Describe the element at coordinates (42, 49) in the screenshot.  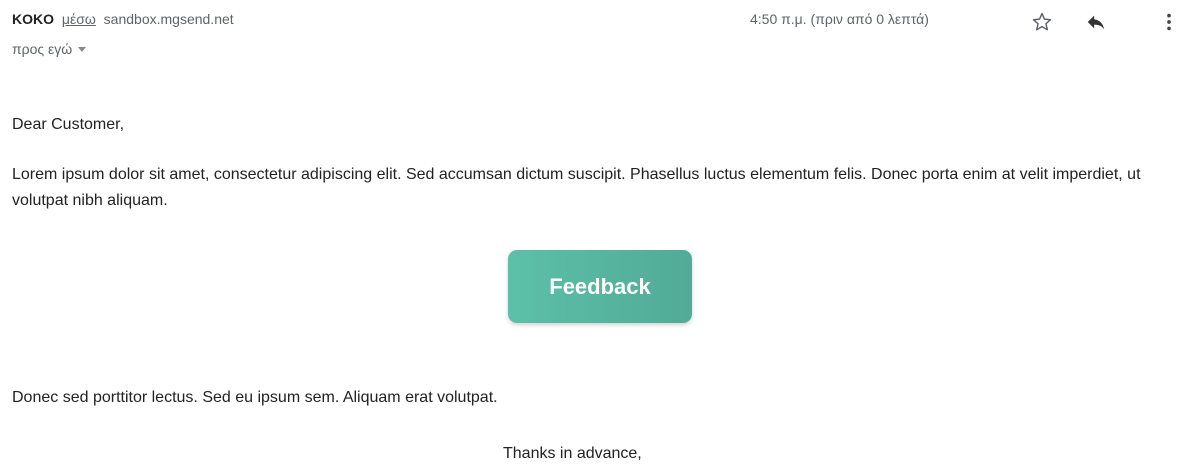
I see `recipient-label: προς εγώ` at that location.